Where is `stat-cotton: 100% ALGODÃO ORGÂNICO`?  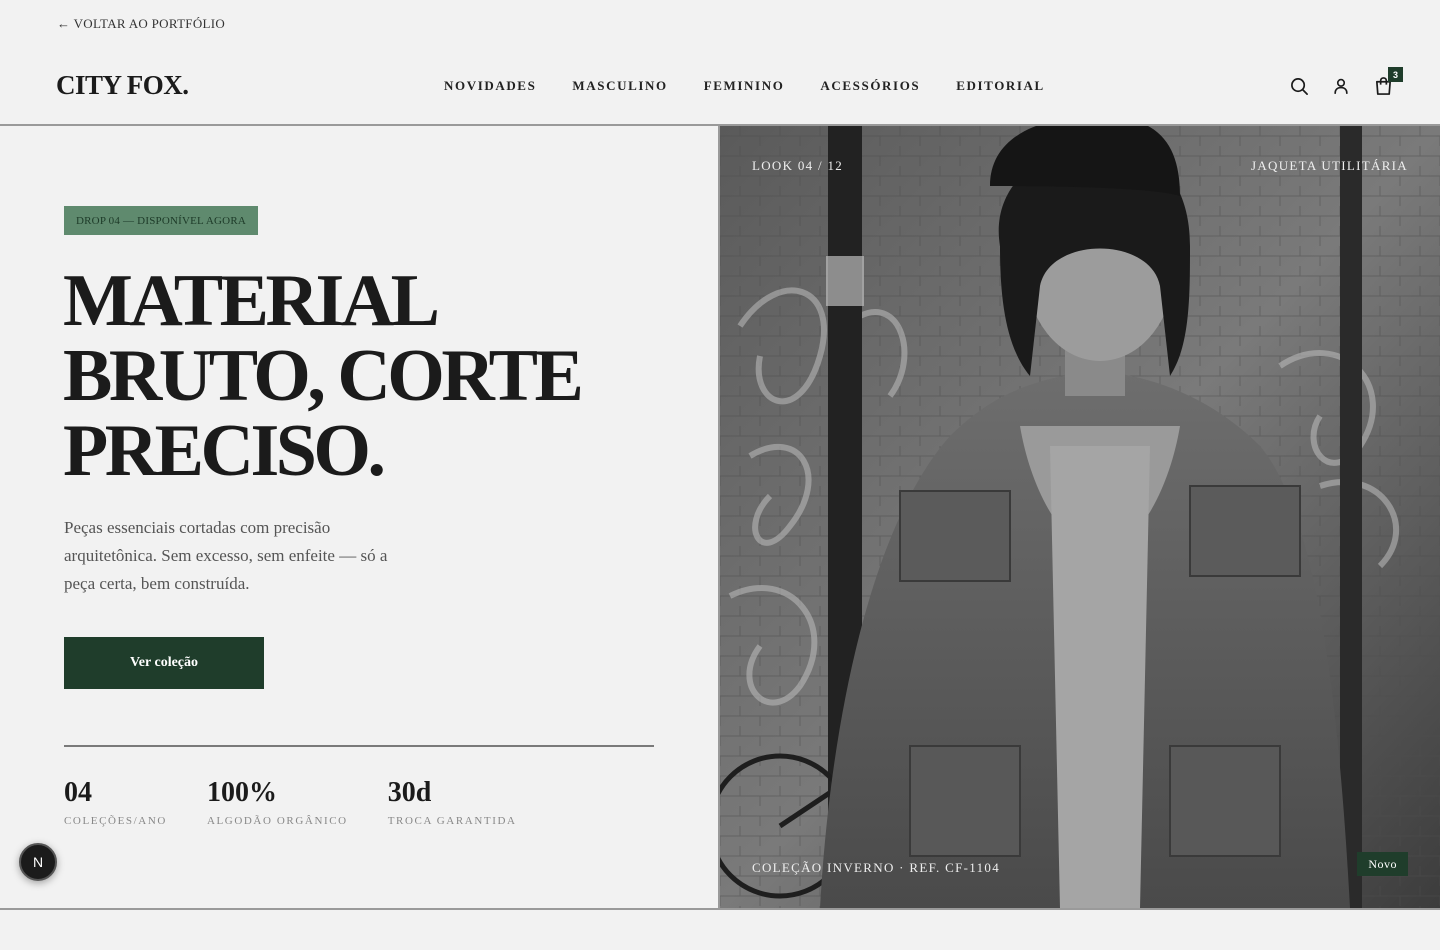 stat-cotton: 100% ALGODÃO ORGÂNICO is located at coordinates (277, 802).